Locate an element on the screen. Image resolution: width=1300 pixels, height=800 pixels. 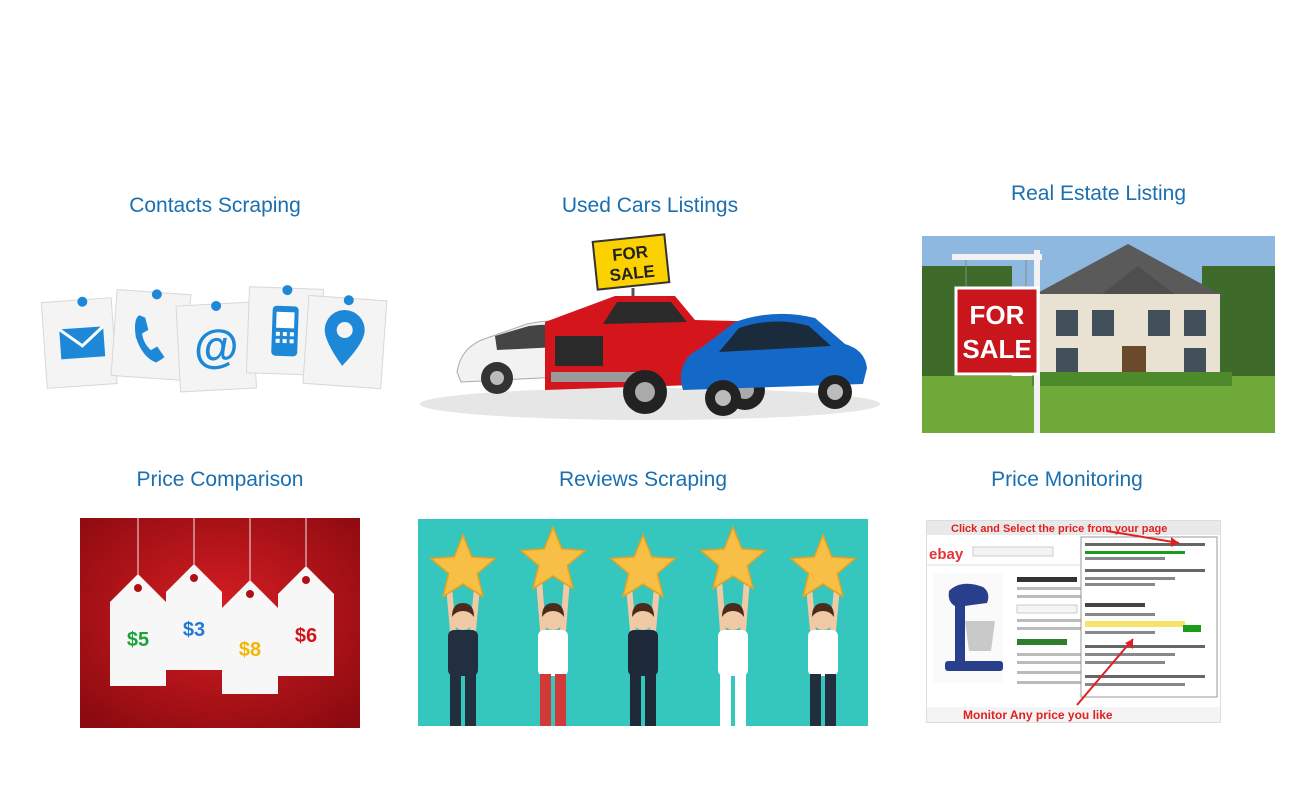
card-reviews-scraping: Reviews Scraping is located at coordinates (643, 596).